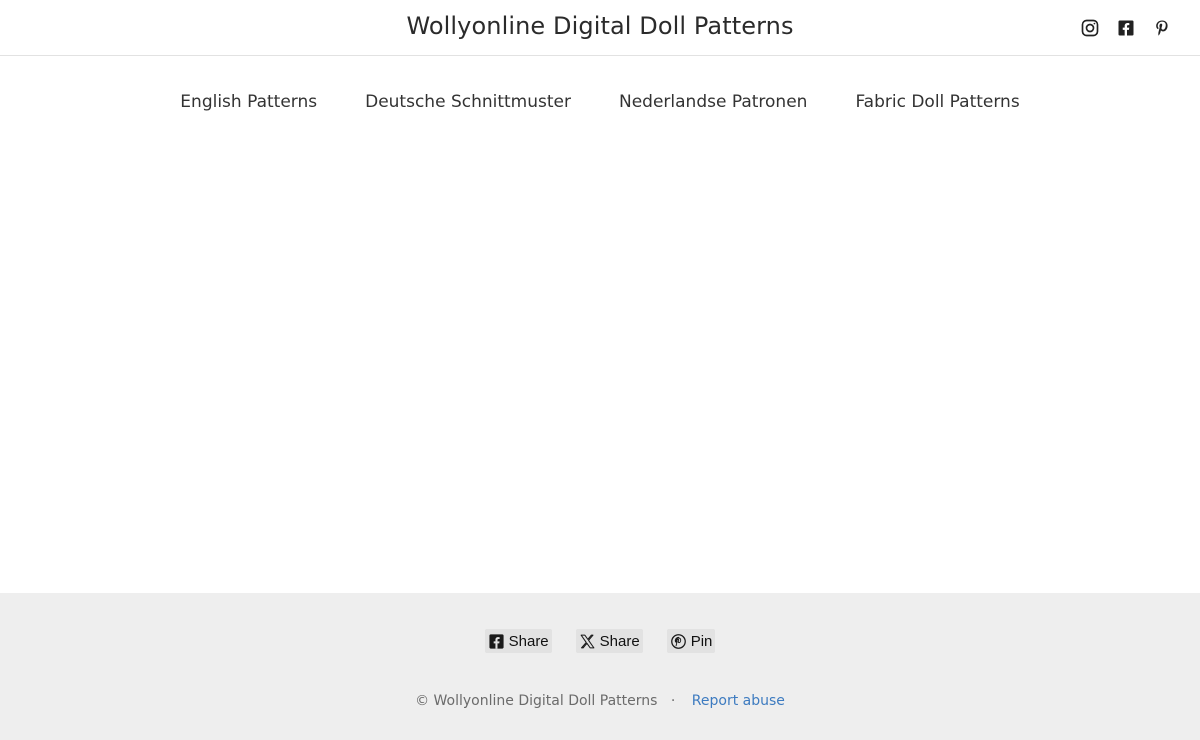 Image resolution: width=1200 pixels, height=740 pixels. Describe the element at coordinates (738, 701) in the screenshot. I see `report-abuse-link: Report abuse` at that location.